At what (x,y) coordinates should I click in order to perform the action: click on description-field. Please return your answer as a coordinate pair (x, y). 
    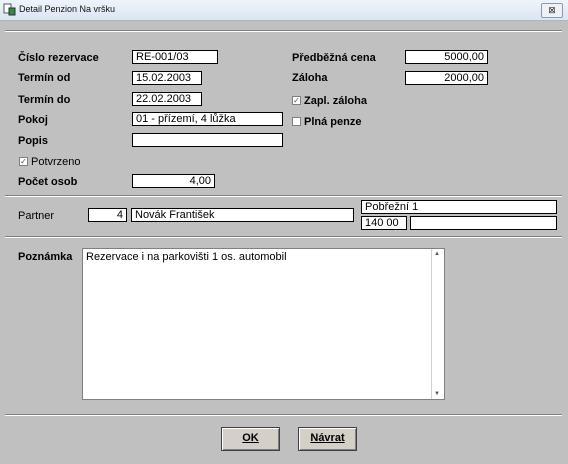
    Looking at the image, I should click on (207, 140).